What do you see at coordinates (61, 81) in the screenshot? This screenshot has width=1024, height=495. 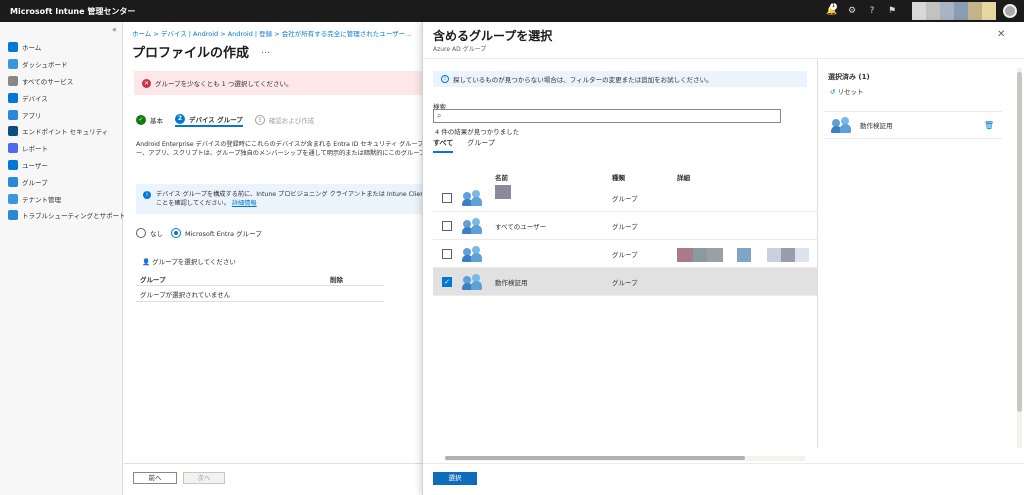 I see `sidebar-item-all-services: すべてのサービス` at bounding box center [61, 81].